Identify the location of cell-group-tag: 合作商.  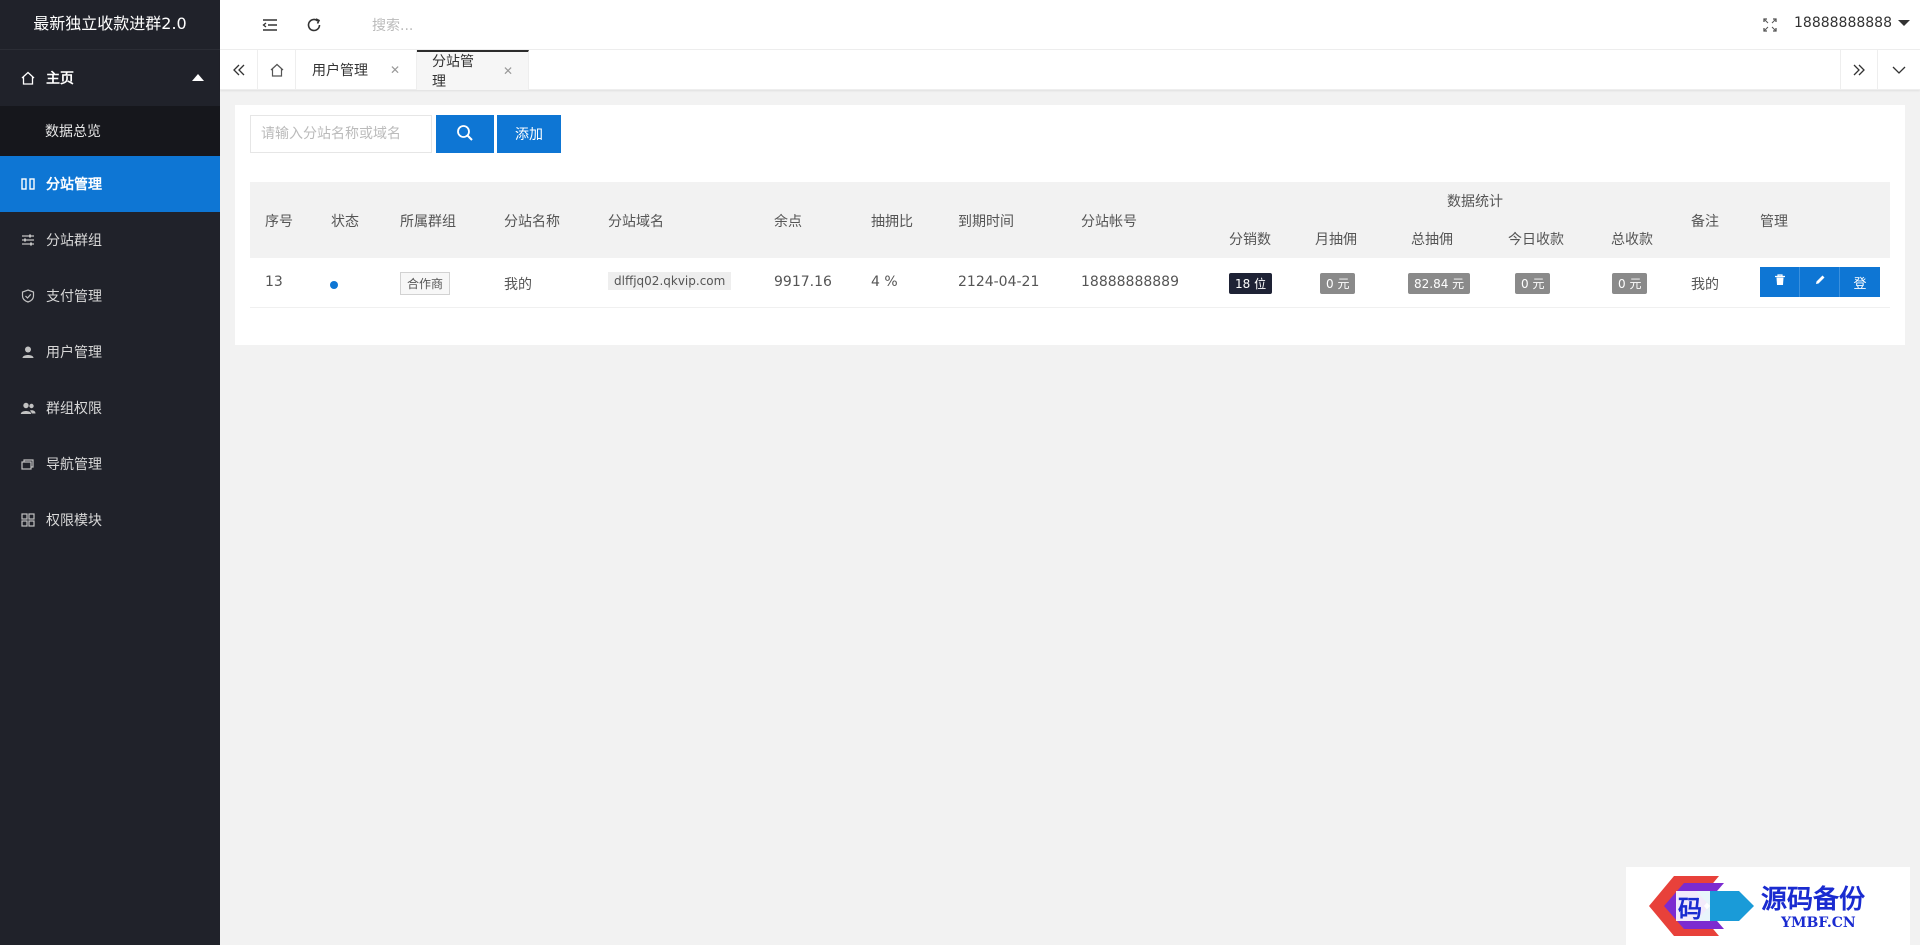
(425, 283).